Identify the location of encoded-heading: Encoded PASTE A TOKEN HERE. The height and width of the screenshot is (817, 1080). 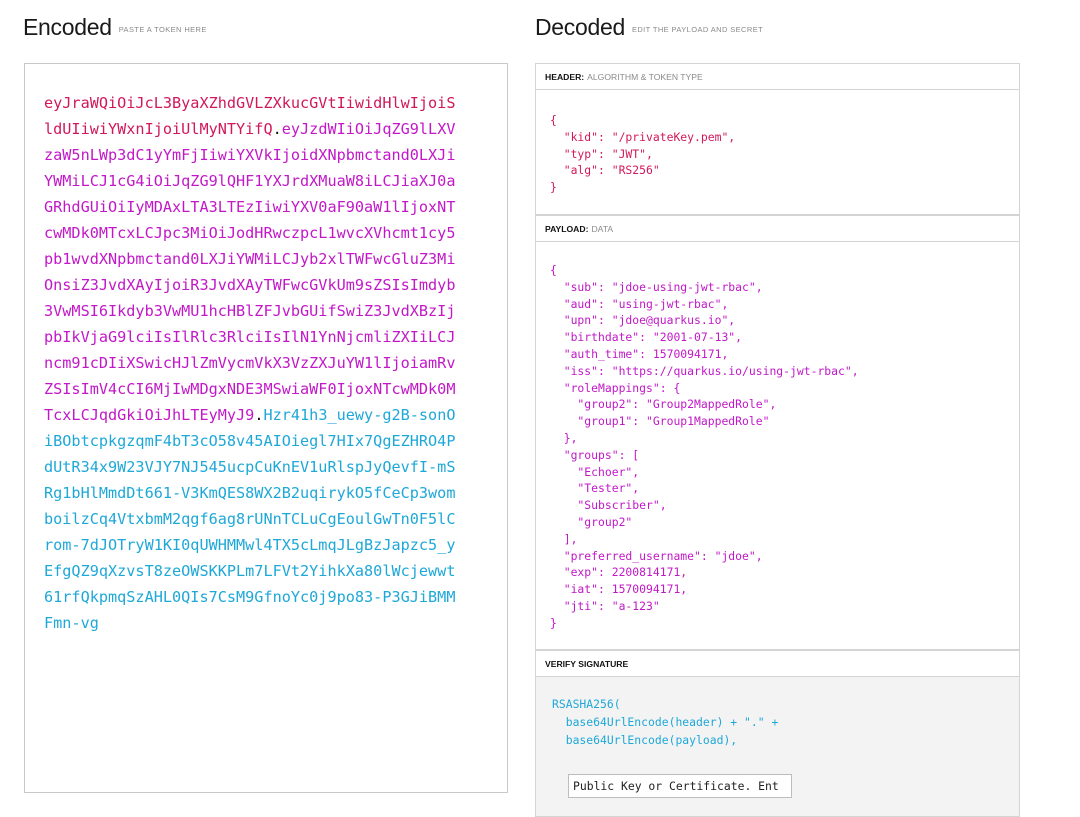
(115, 27).